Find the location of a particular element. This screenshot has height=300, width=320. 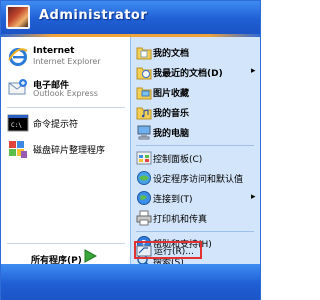

place-label: 我最近的文档(D) is located at coordinates (188, 74).